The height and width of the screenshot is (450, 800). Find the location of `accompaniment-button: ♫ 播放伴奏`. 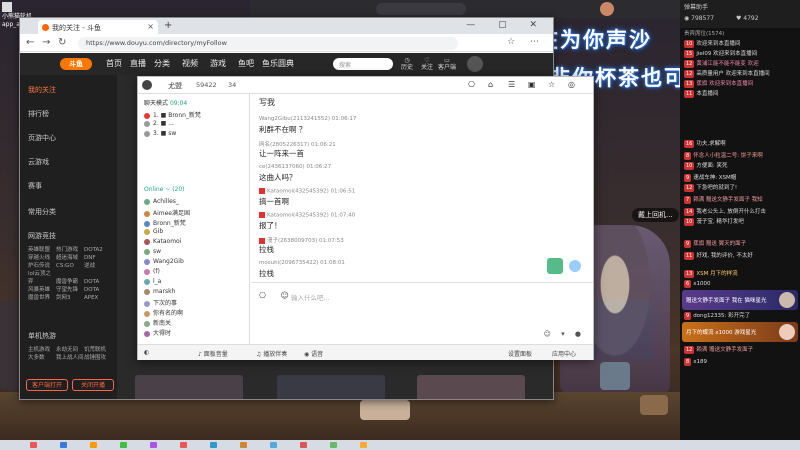

accompaniment-button: ♫ 播放伴奏 is located at coordinates (271, 353).